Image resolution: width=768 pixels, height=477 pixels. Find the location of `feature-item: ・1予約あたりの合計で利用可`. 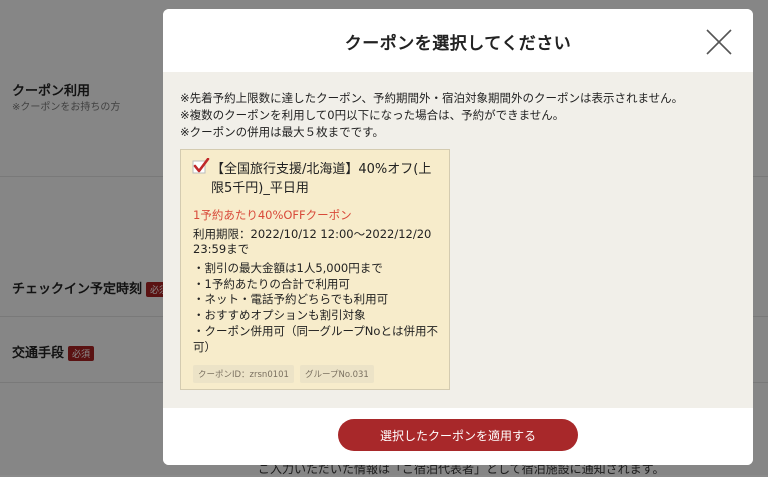

feature-item: ・1予約あたりの合計で利用可 is located at coordinates (271, 283).